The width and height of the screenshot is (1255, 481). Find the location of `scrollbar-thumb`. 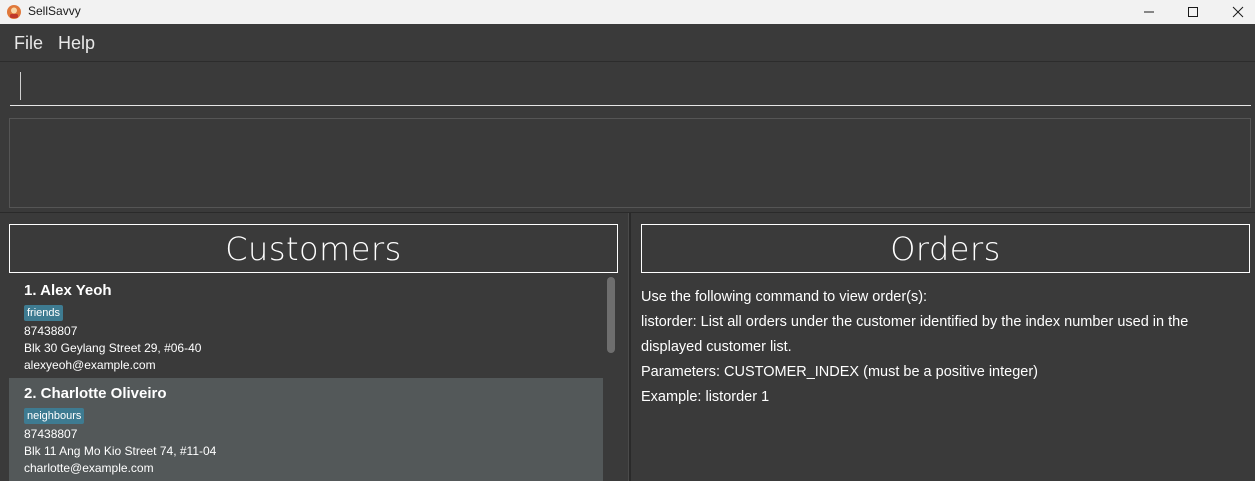

scrollbar-thumb is located at coordinates (611, 315).